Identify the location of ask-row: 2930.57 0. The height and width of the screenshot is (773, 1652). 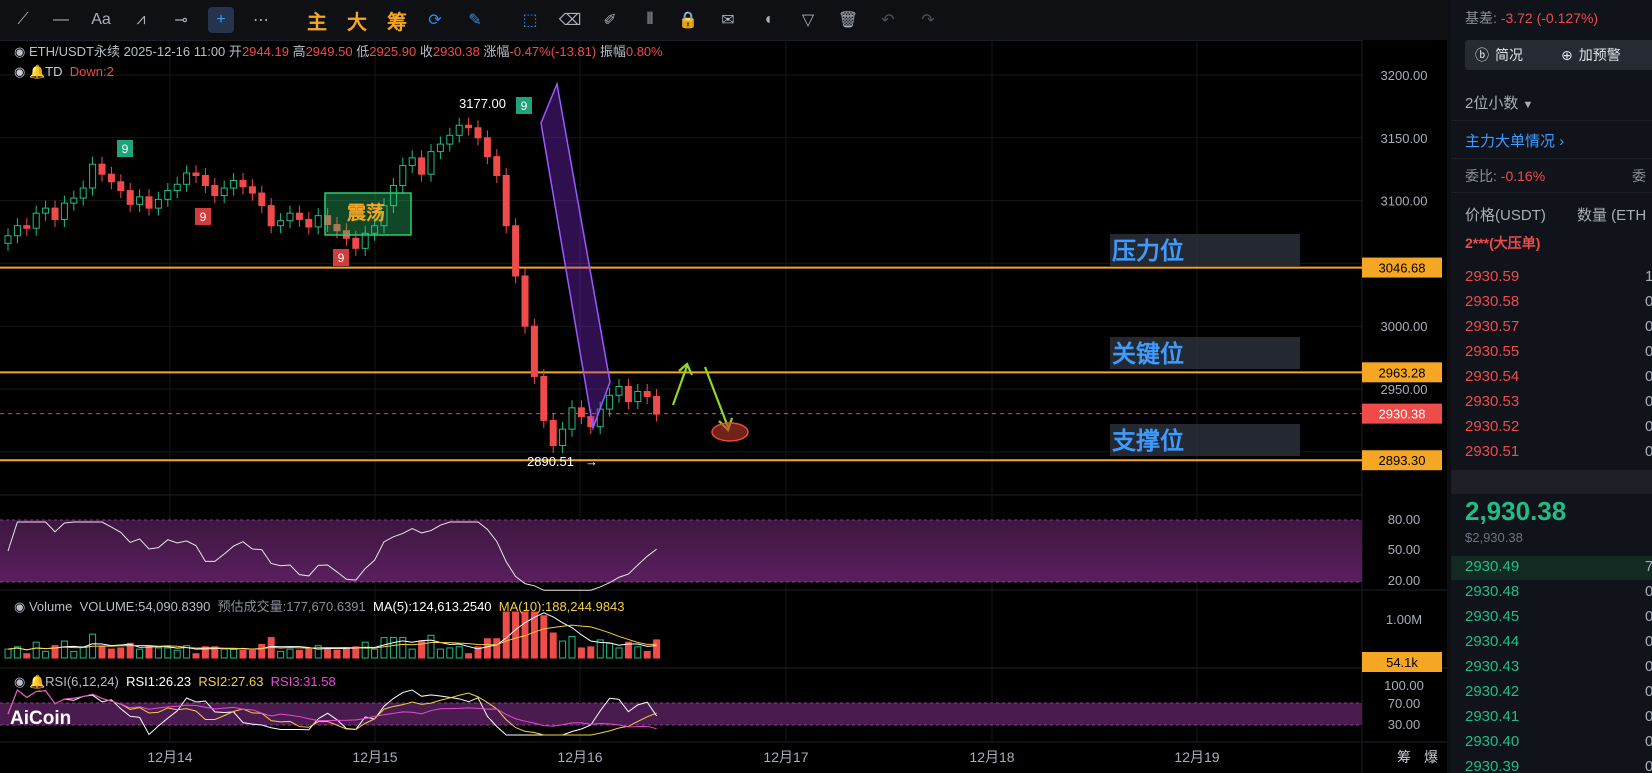
(1558, 326).